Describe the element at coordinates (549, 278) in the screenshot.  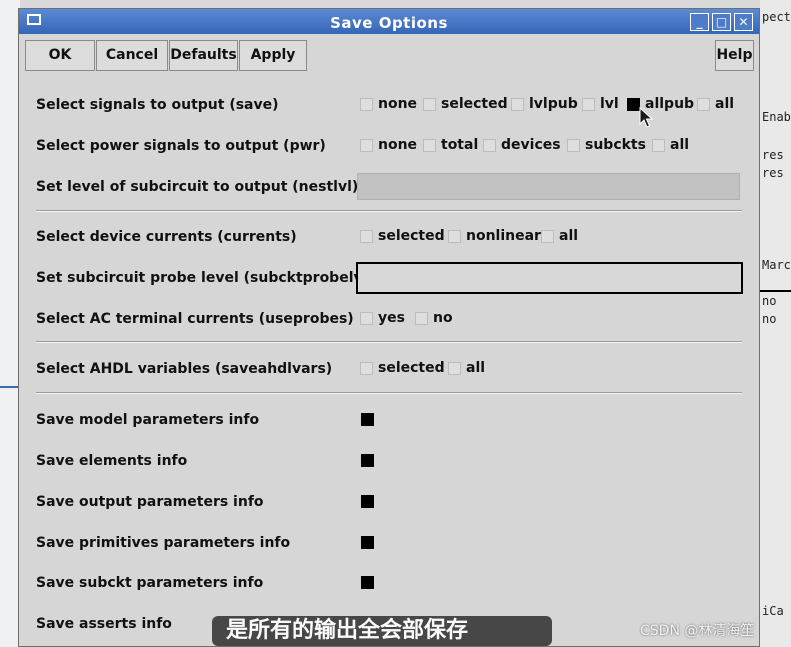
I see `subcktprobelvl-field` at that location.